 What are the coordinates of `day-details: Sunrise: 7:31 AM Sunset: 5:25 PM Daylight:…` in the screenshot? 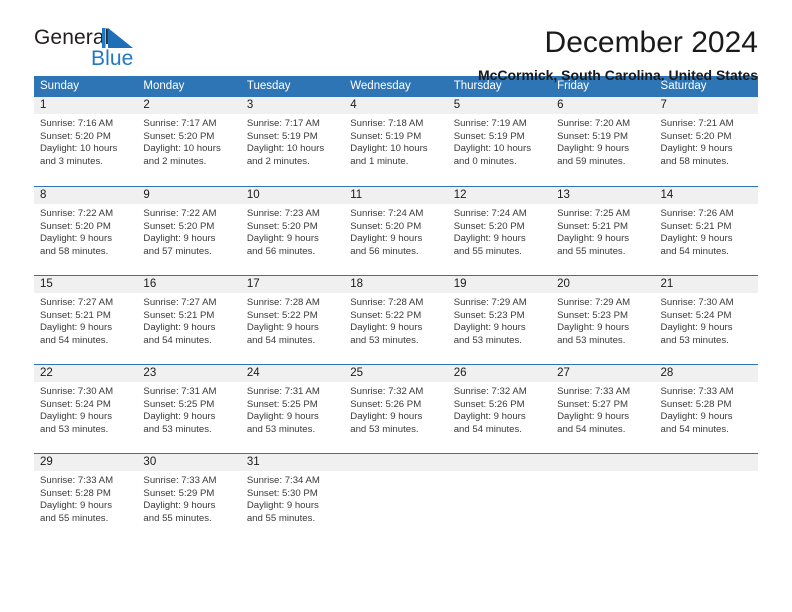 It's located at (188, 409).